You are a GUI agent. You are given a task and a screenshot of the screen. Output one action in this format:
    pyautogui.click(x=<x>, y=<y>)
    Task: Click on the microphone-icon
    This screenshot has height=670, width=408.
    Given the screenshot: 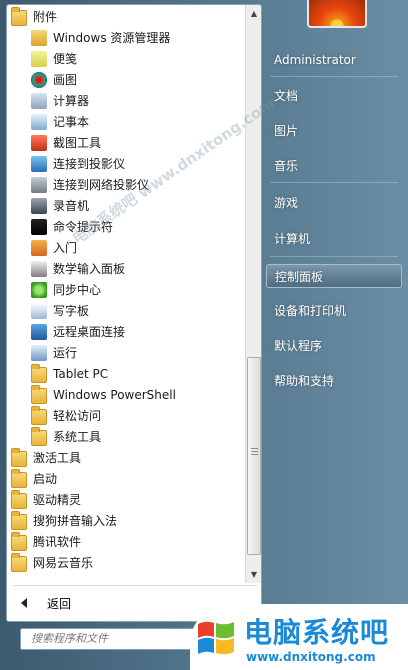 What is the action you would take?
    pyautogui.click(x=39, y=205)
    